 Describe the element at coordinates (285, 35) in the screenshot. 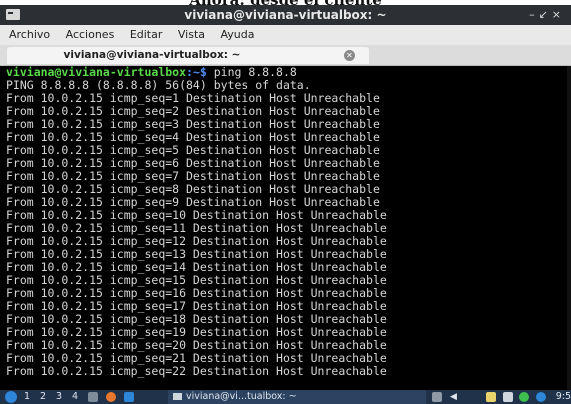

I see `menubar: Archivo Acciones Editar Vista Ayuda` at that location.